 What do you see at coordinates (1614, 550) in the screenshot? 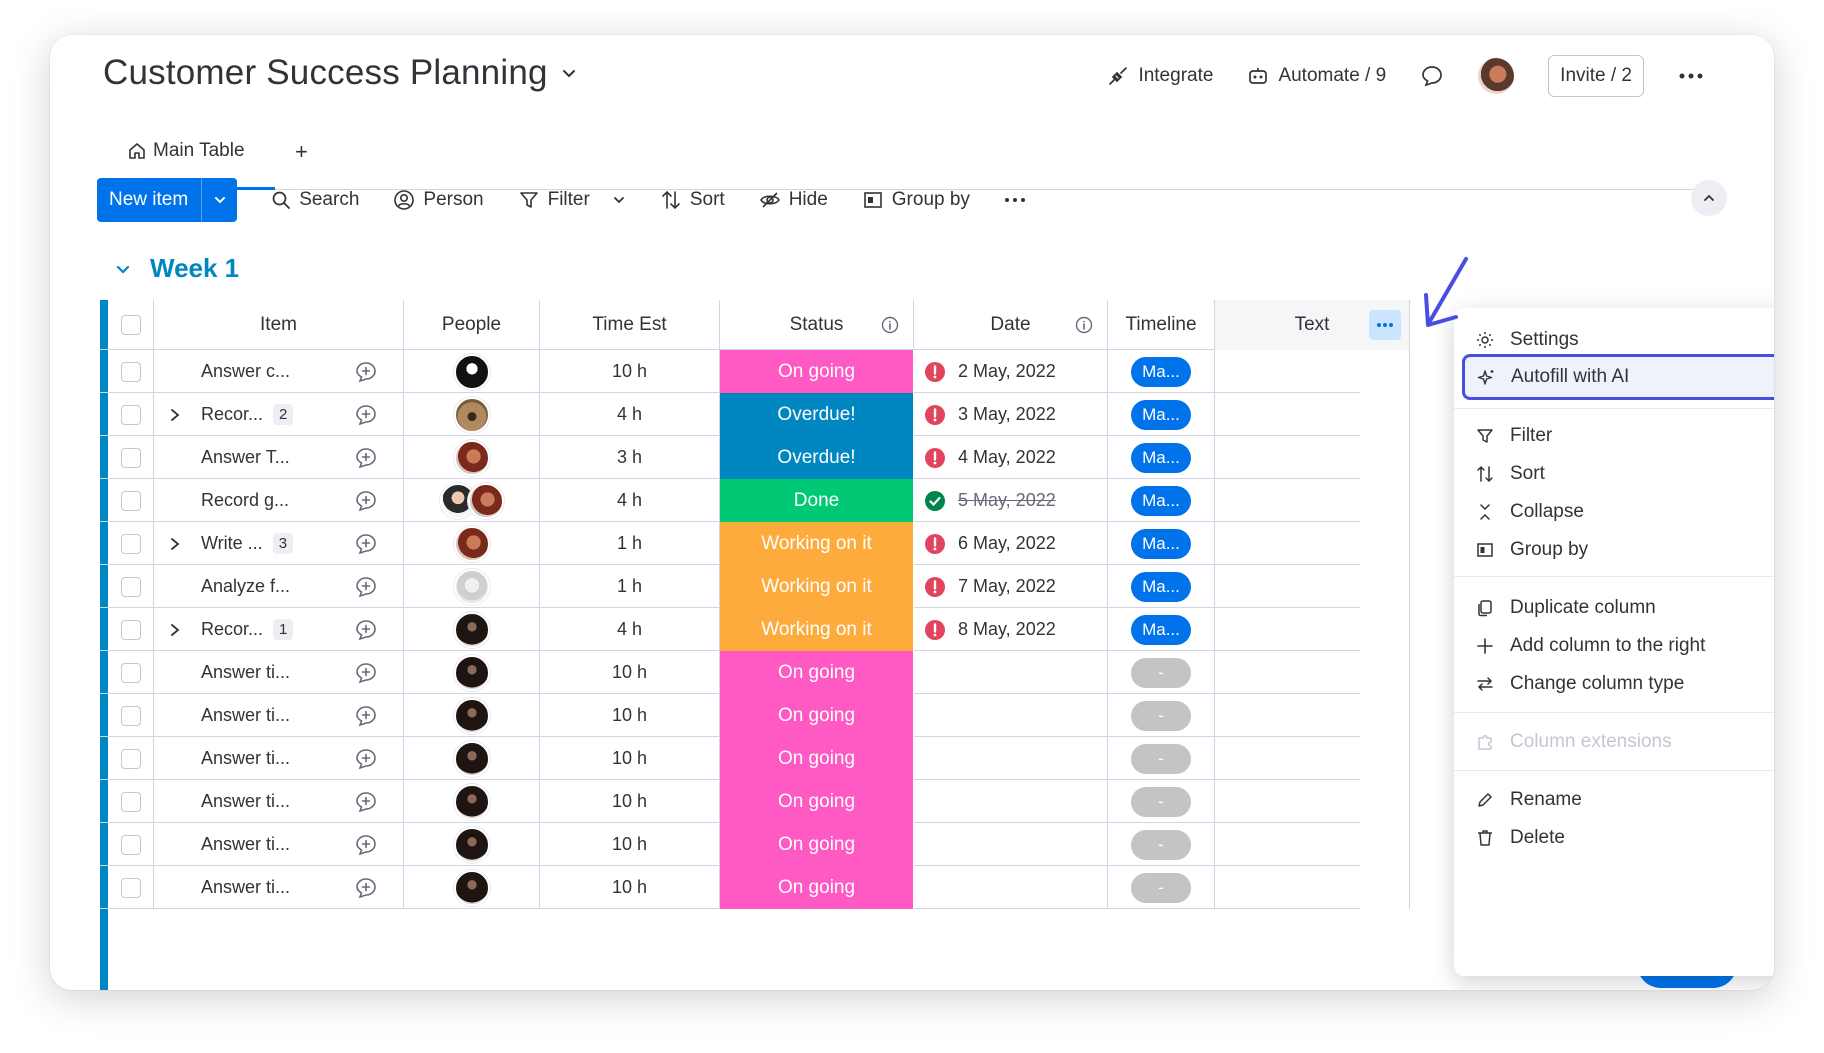
I see `menu-item-group-by: Group by` at bounding box center [1614, 550].